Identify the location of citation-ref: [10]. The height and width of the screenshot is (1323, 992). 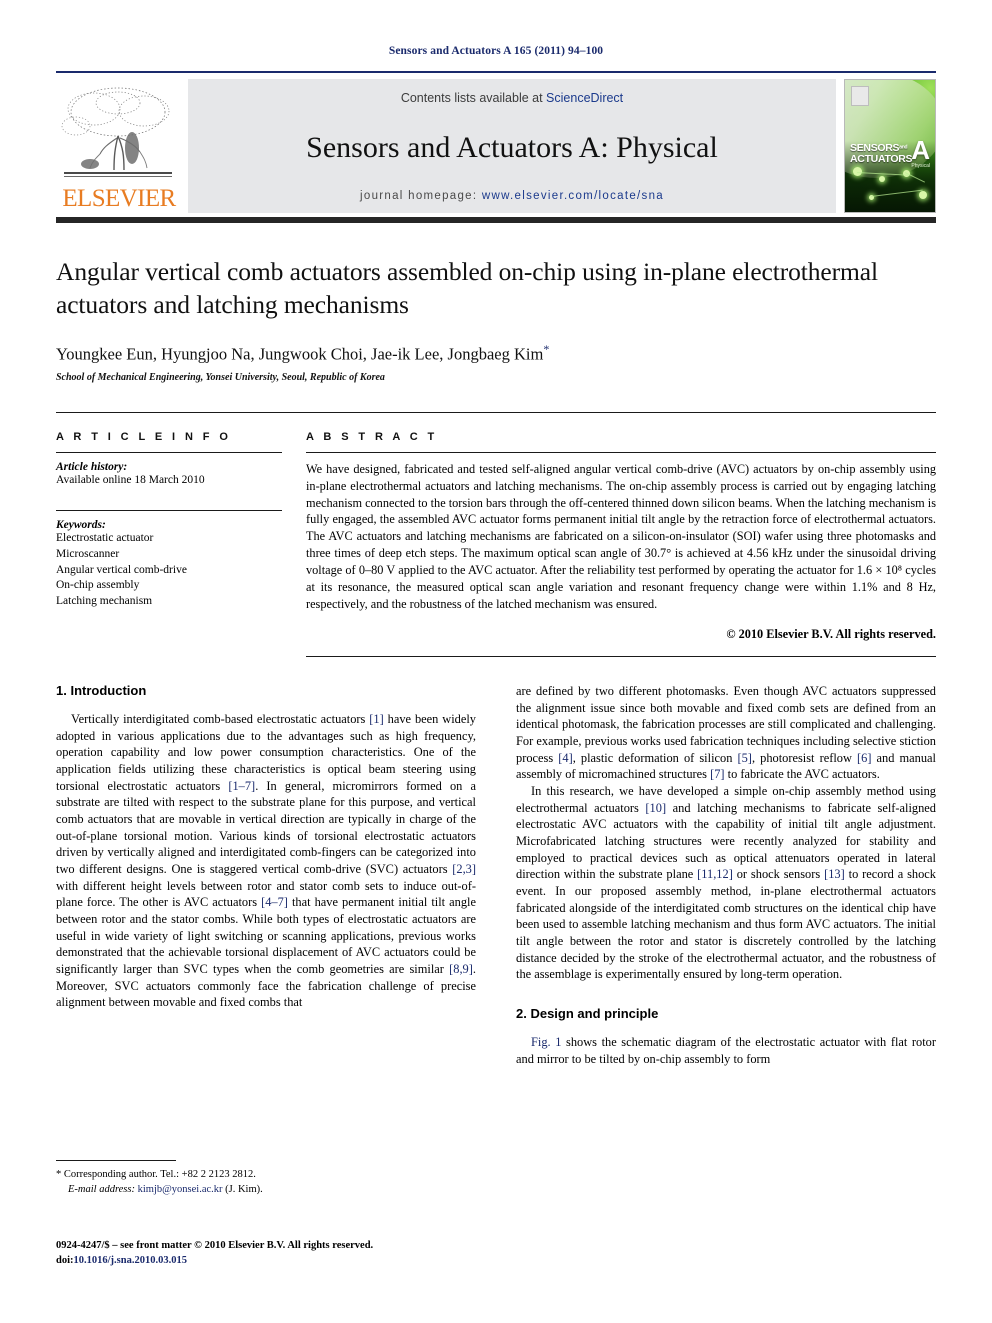
(655, 808).